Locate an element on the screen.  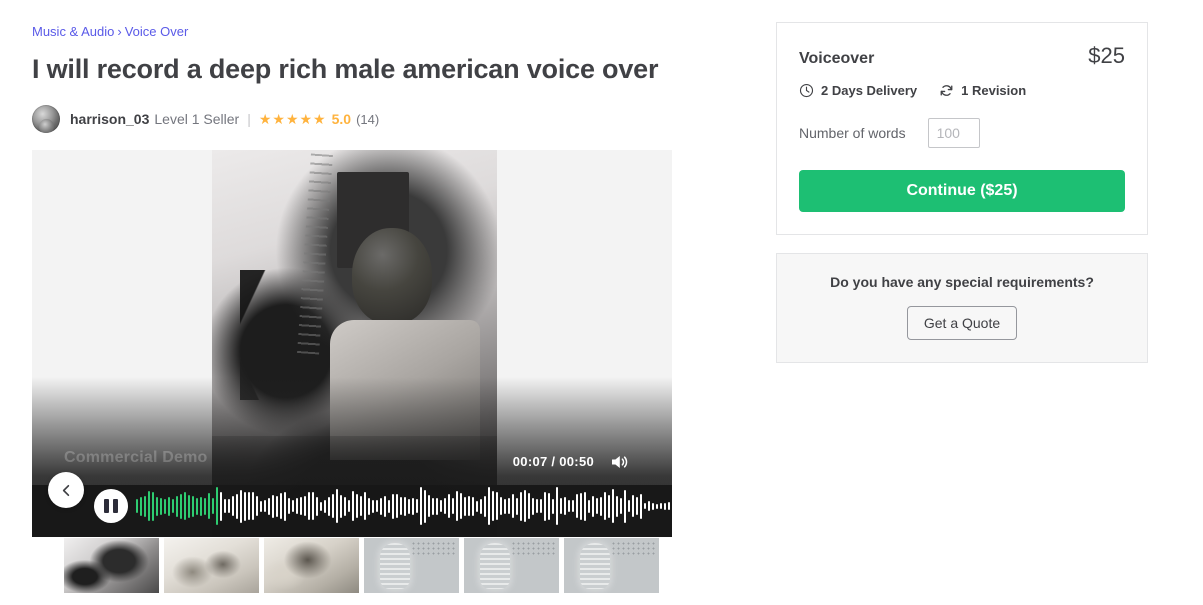
rating-value: 5.0 is located at coordinates (341, 119).